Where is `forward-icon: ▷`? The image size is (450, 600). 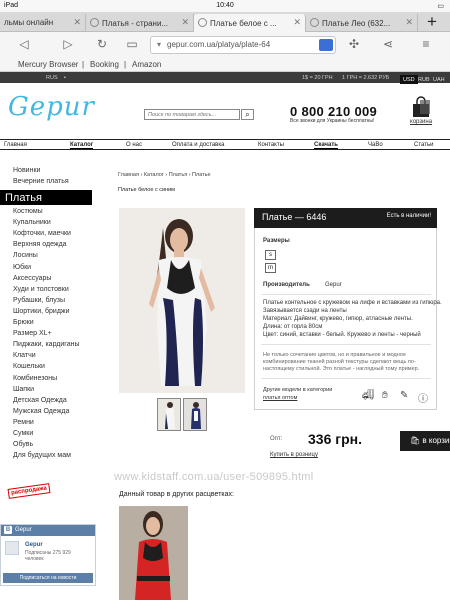 forward-icon: ▷ is located at coordinates (68, 44).